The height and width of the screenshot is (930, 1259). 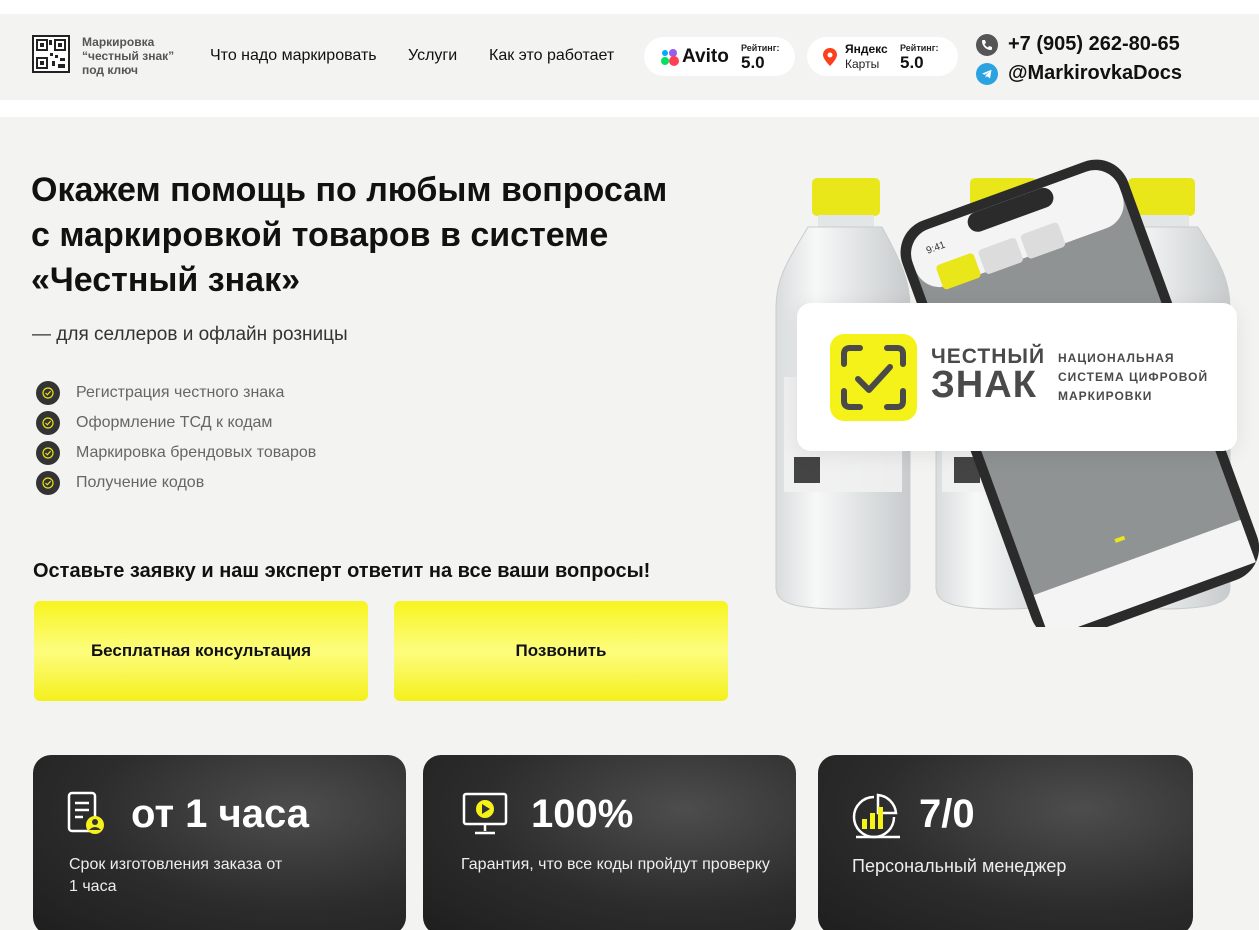 I want to click on brand-name-line-2: ЗНАК, so click(x=984, y=385).